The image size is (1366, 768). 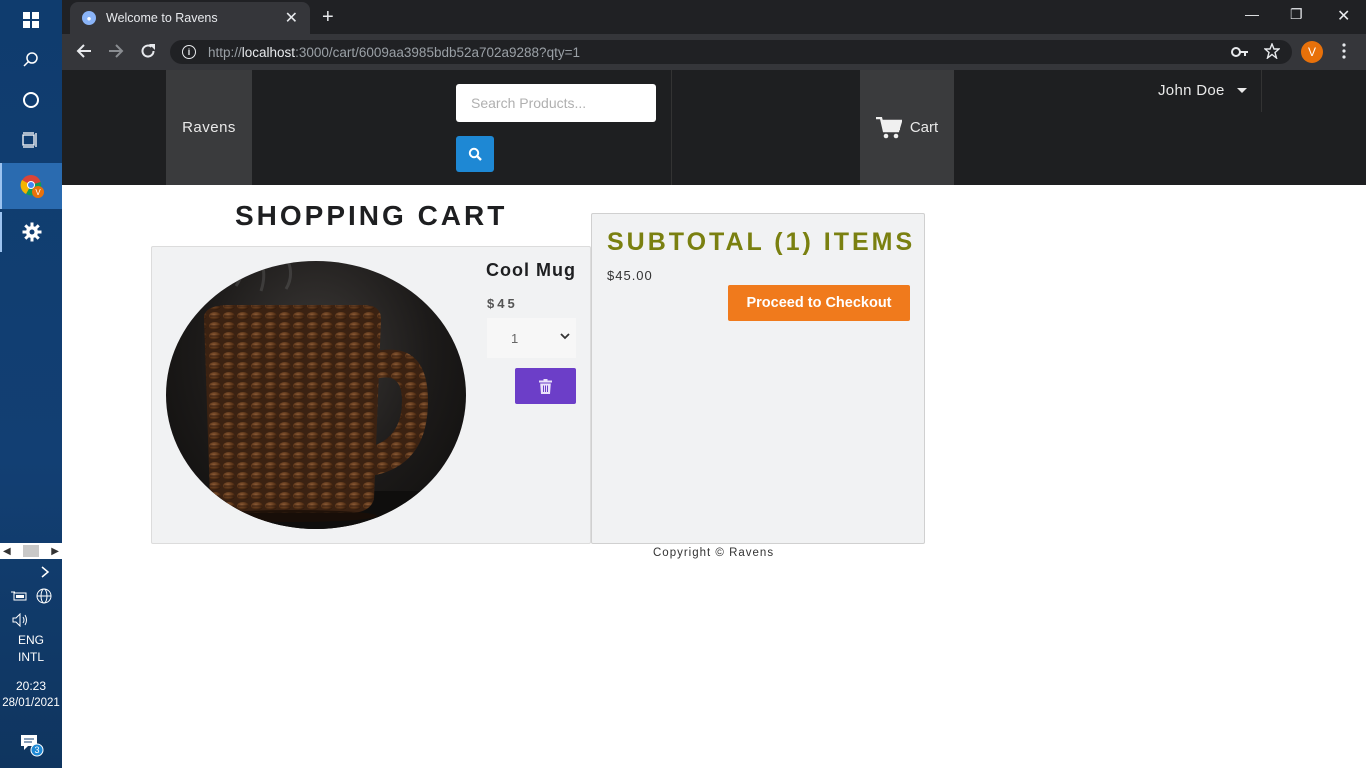 What do you see at coordinates (1272, 53) in the screenshot?
I see `bookmark-star-icon` at bounding box center [1272, 53].